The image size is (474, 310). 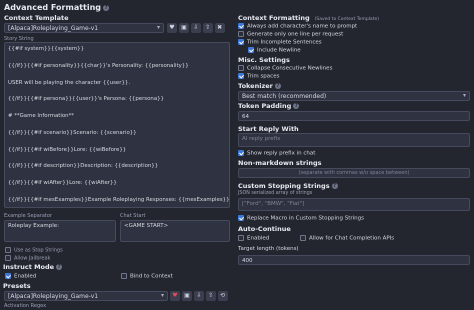 I want to click on start-reply-input: AI reply prefix, so click(x=354, y=140).